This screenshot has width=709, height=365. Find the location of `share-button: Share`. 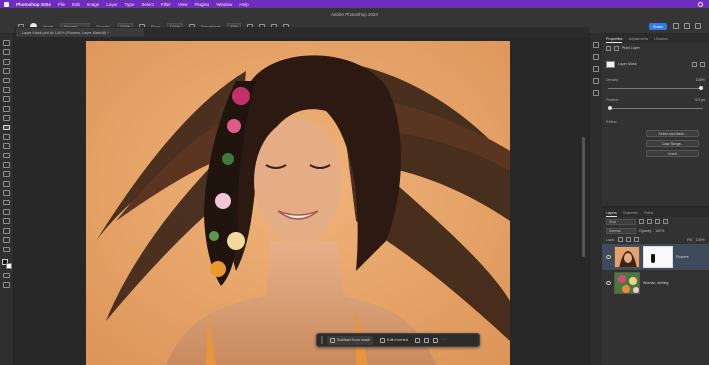

share-button: Share is located at coordinates (658, 26).